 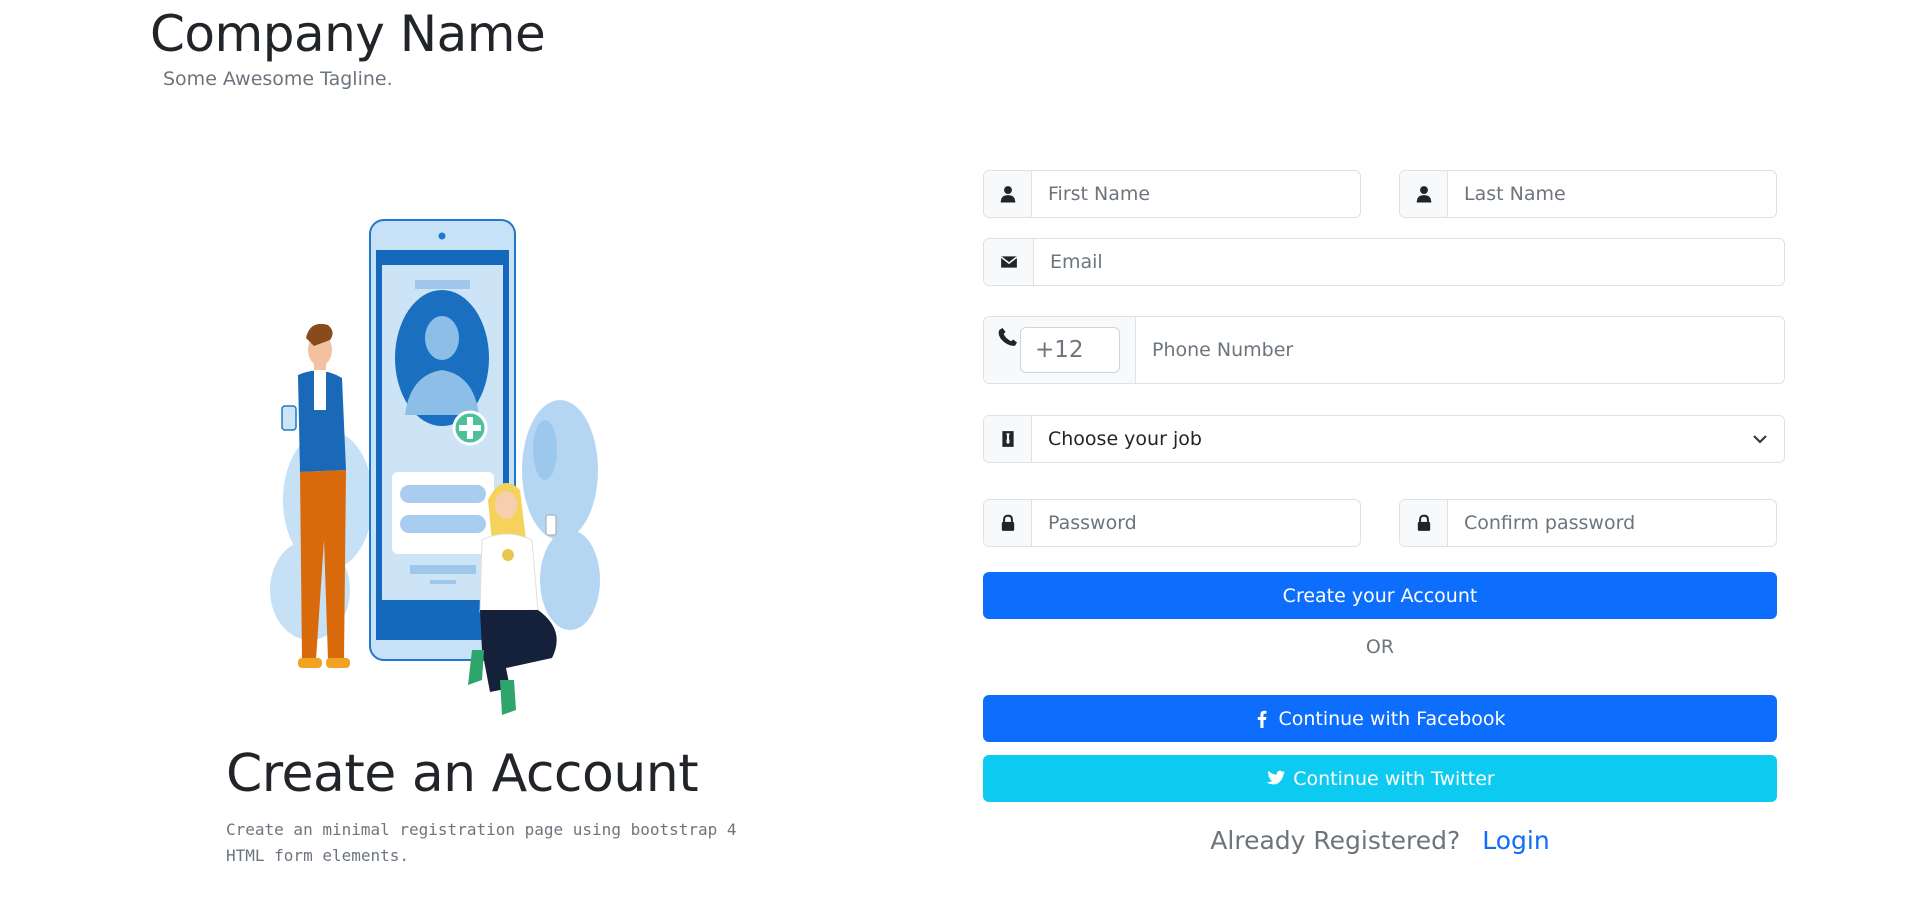 What do you see at coordinates (1196, 194) in the screenshot?
I see `first-name-input` at bounding box center [1196, 194].